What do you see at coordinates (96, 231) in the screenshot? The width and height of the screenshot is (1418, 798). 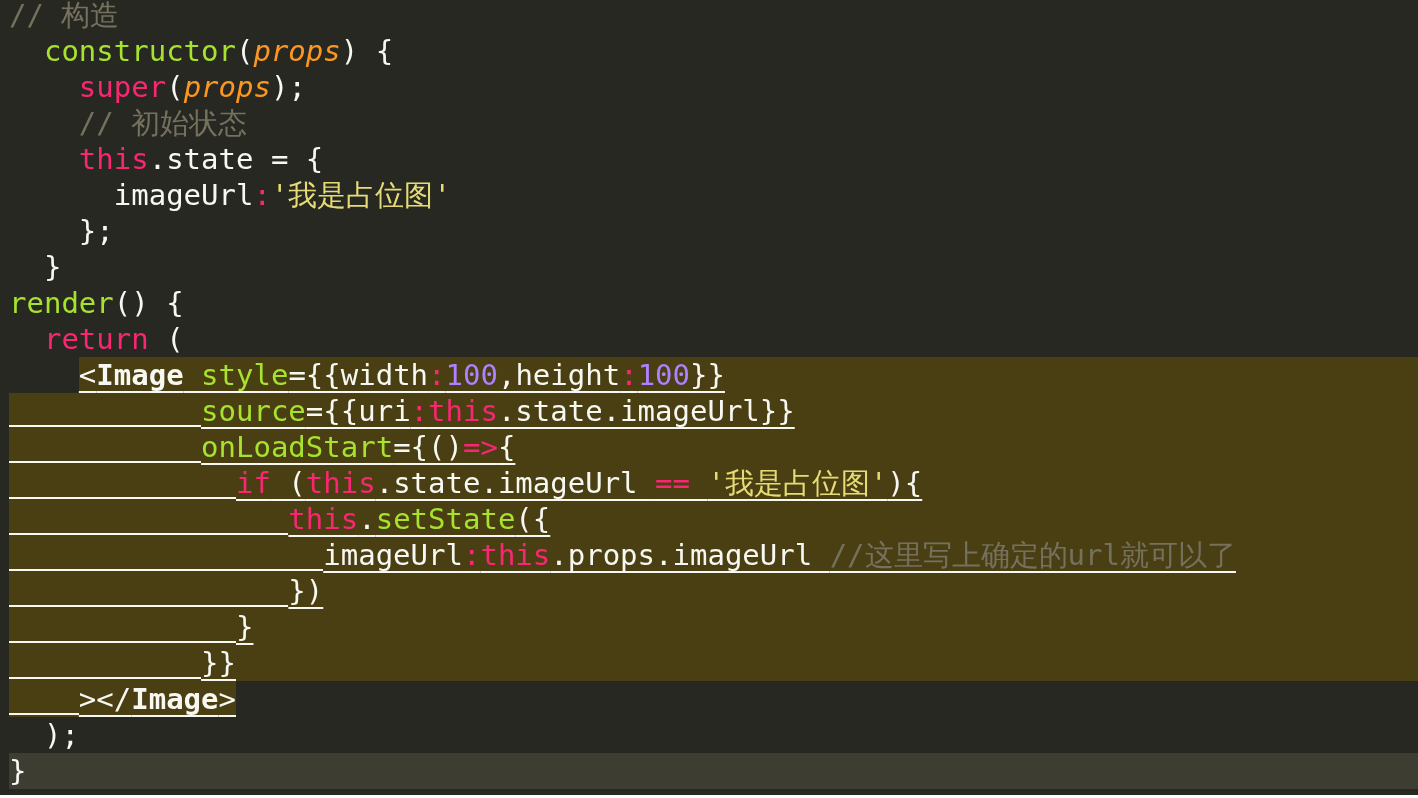 I see `code-line: };` at bounding box center [96, 231].